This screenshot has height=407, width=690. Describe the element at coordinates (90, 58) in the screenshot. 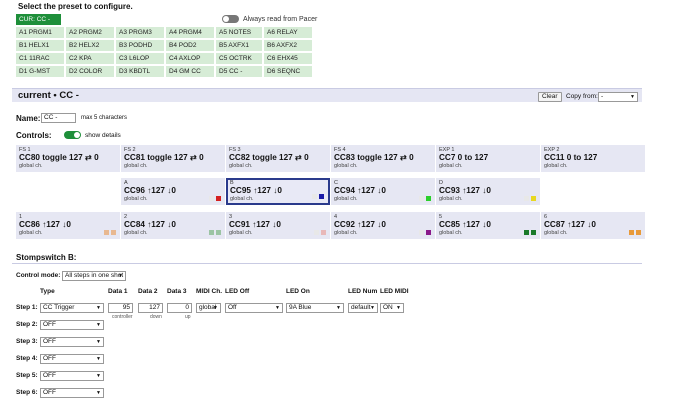

I see `preset-button: C2 KPA` at that location.